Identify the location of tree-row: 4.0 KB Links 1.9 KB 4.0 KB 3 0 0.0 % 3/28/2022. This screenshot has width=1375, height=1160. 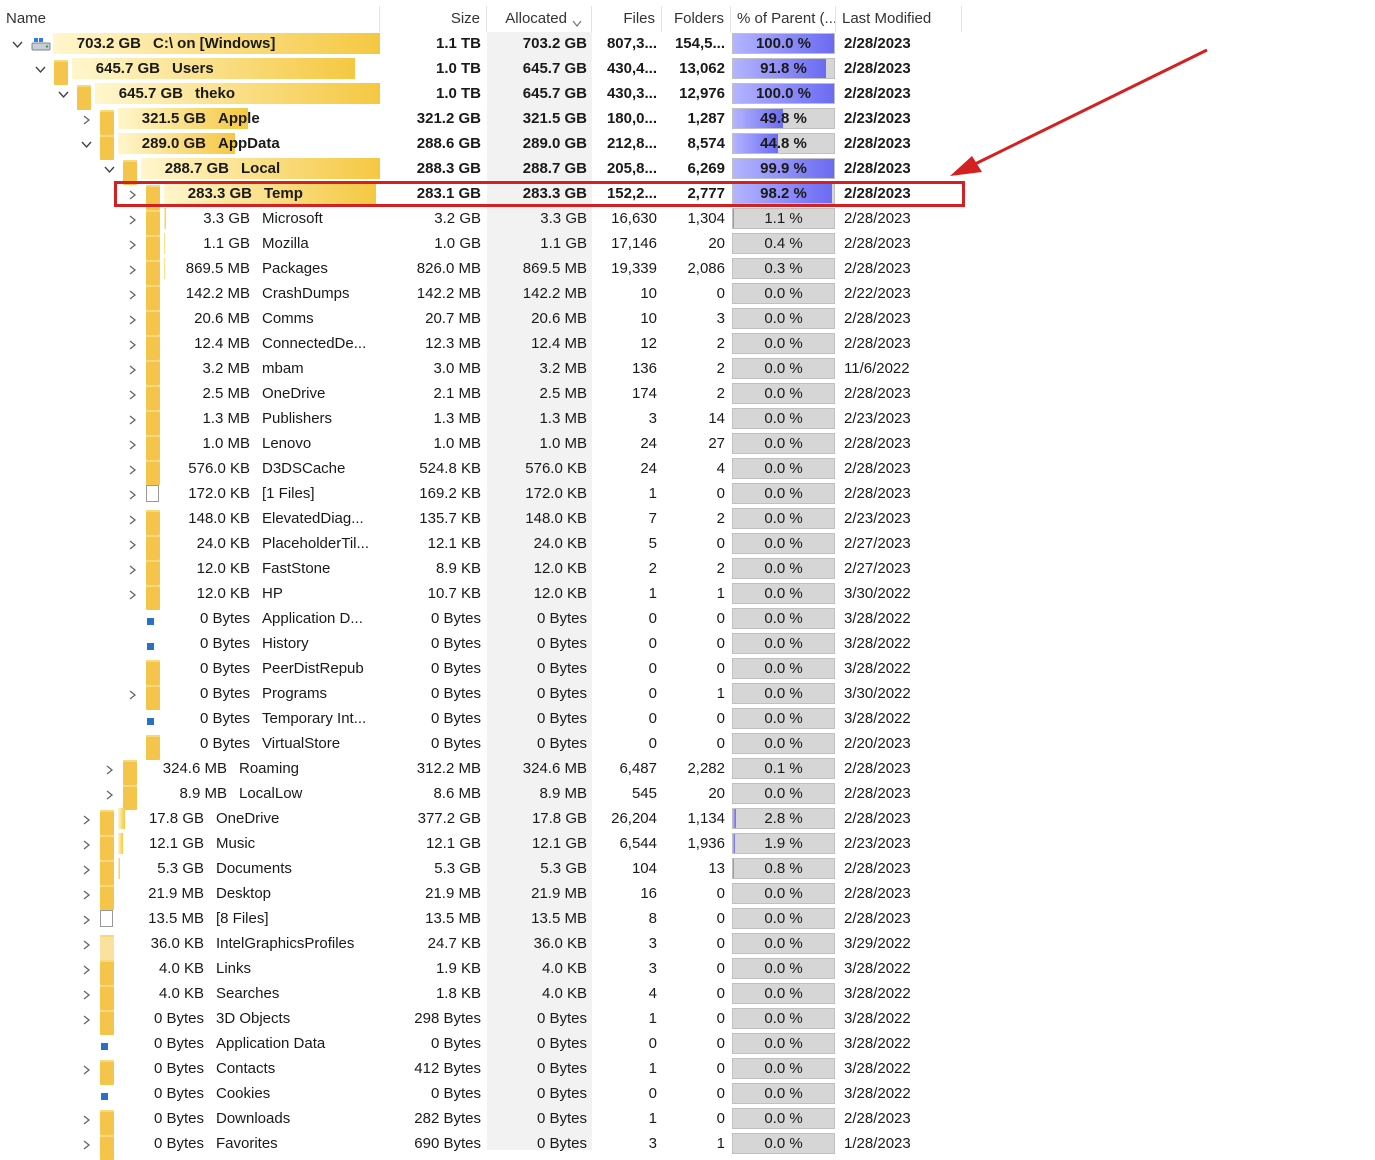
(481, 970).